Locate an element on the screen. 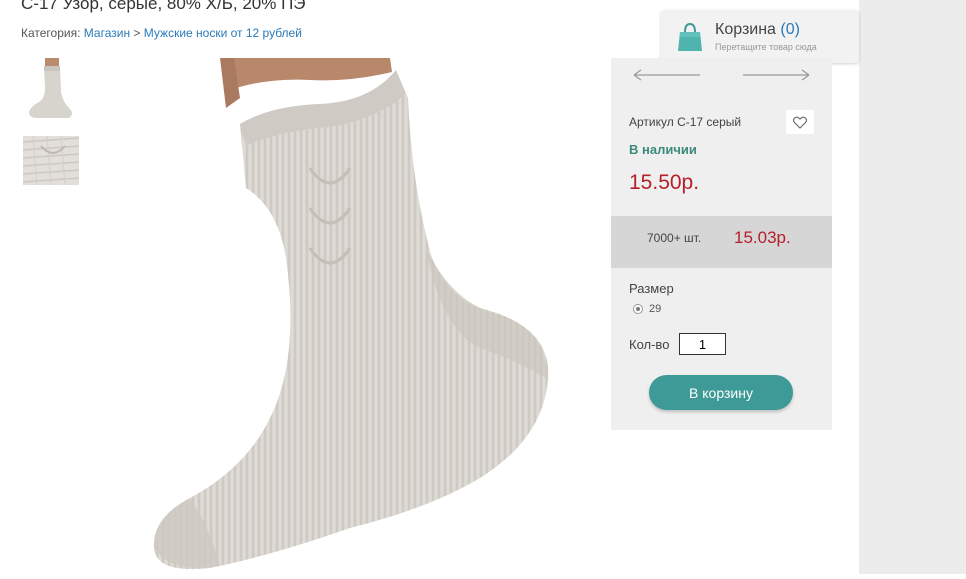  cart-drop-hint: Перетащите товар сюда is located at coordinates (766, 47).